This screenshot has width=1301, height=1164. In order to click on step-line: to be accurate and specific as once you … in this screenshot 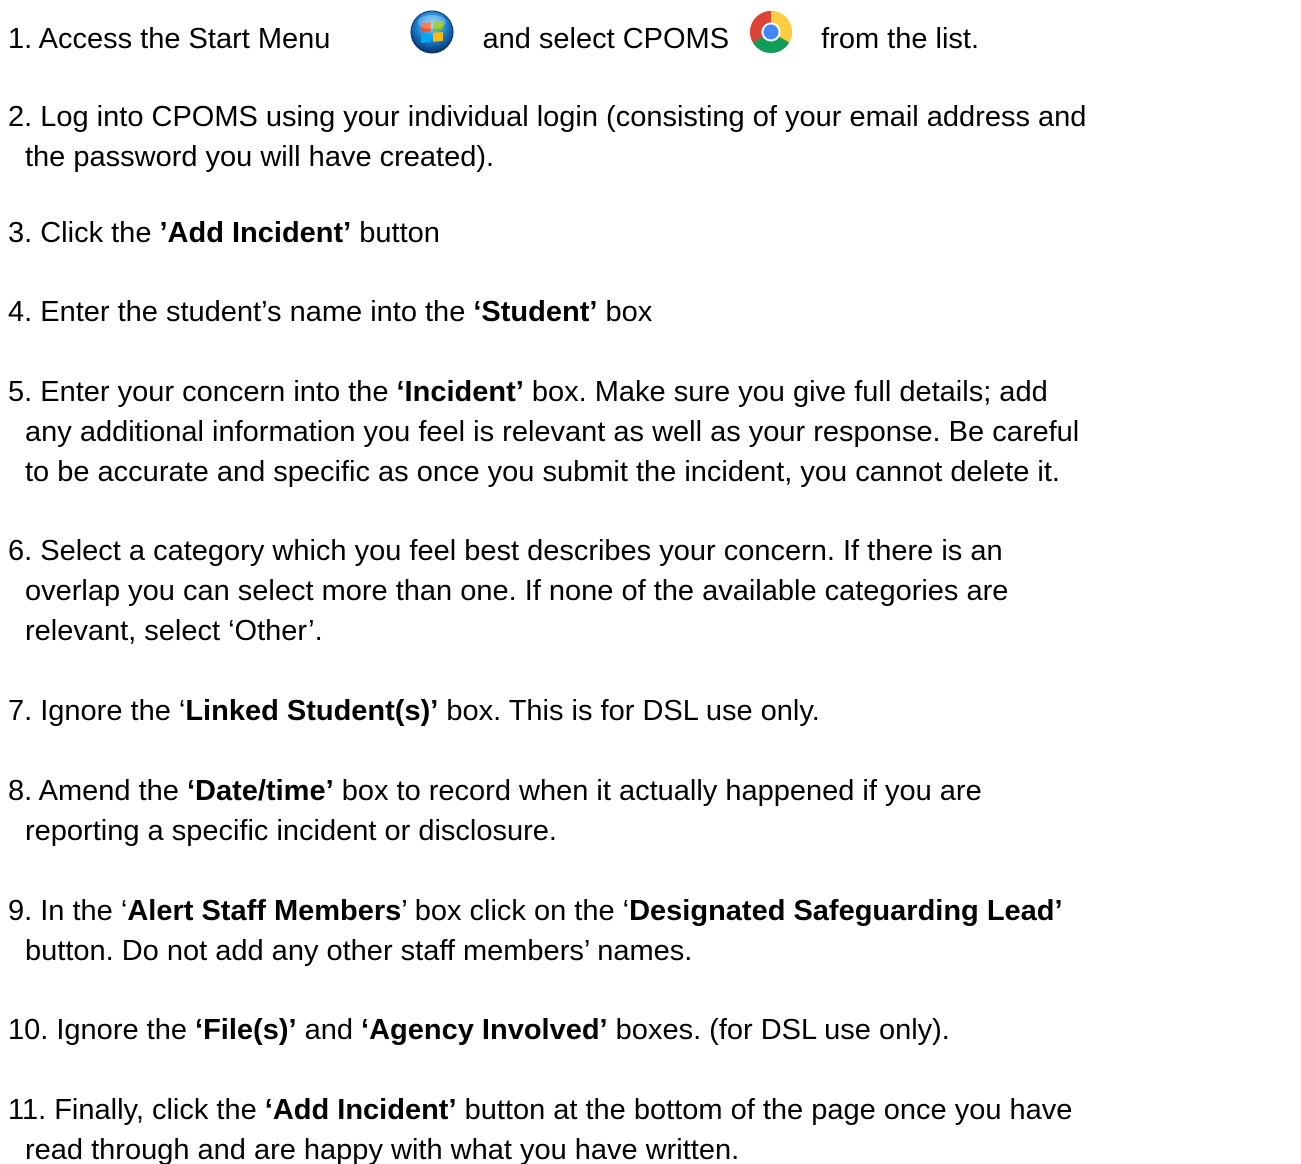, I will do `click(653, 472)`.